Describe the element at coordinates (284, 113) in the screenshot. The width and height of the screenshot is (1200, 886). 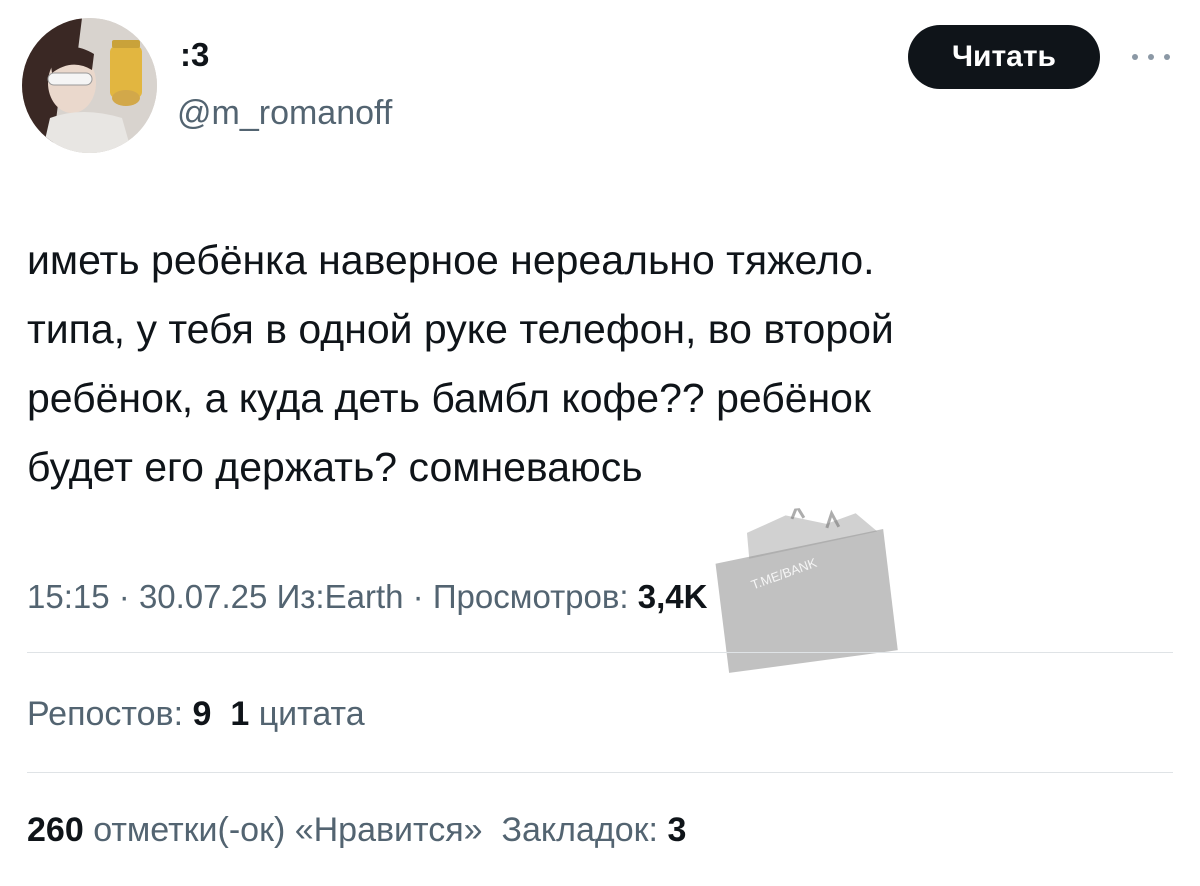
I see `author-handle: @m_romanoff` at that location.